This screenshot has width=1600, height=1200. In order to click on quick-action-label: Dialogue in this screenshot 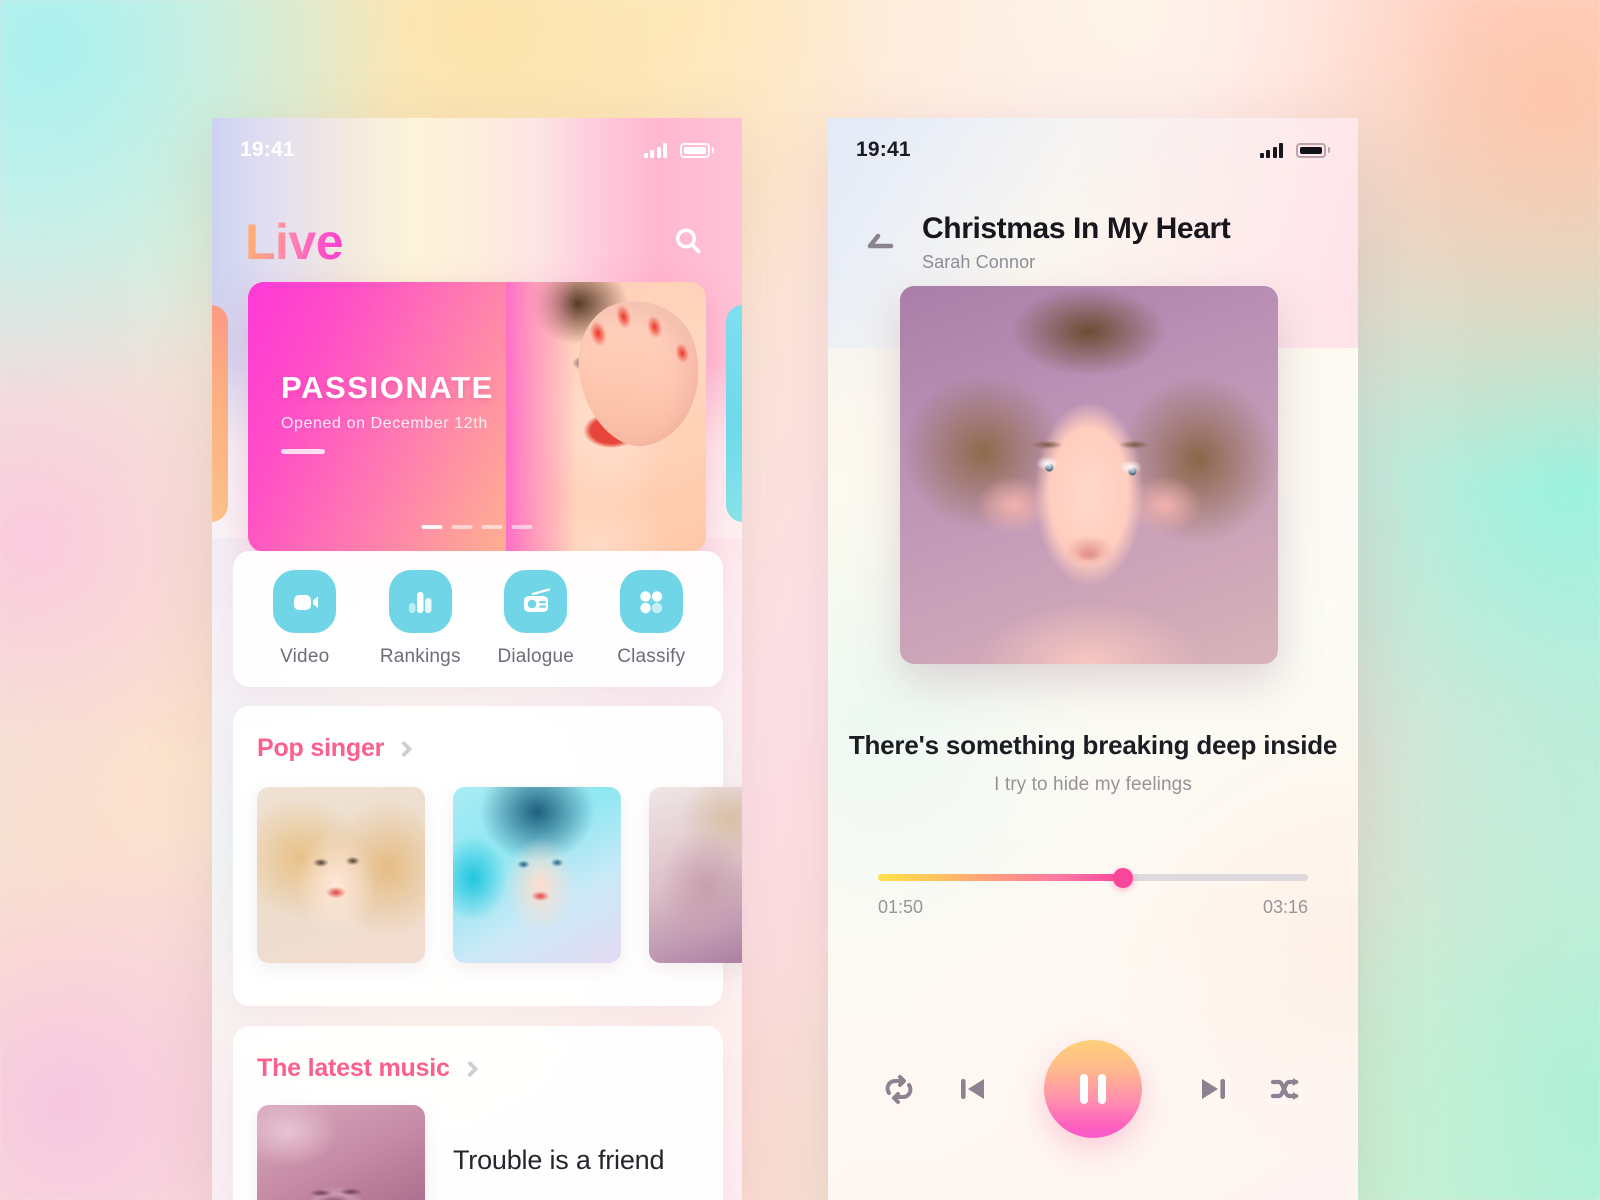, I will do `click(536, 656)`.